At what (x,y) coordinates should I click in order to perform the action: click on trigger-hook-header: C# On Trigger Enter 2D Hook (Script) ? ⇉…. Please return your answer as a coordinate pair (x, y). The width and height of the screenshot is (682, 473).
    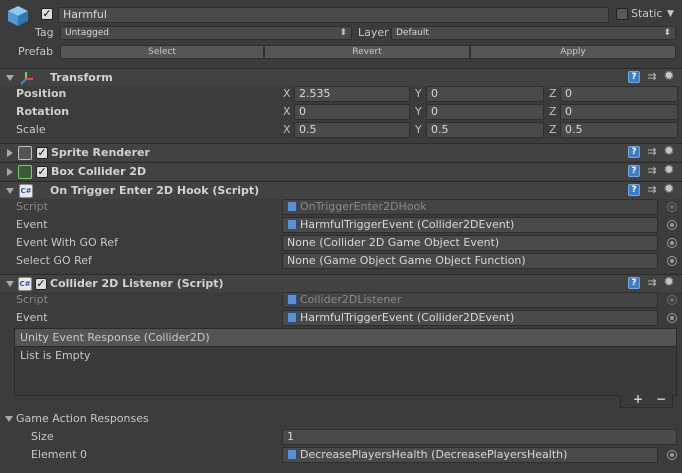
    Looking at the image, I should click on (341, 190).